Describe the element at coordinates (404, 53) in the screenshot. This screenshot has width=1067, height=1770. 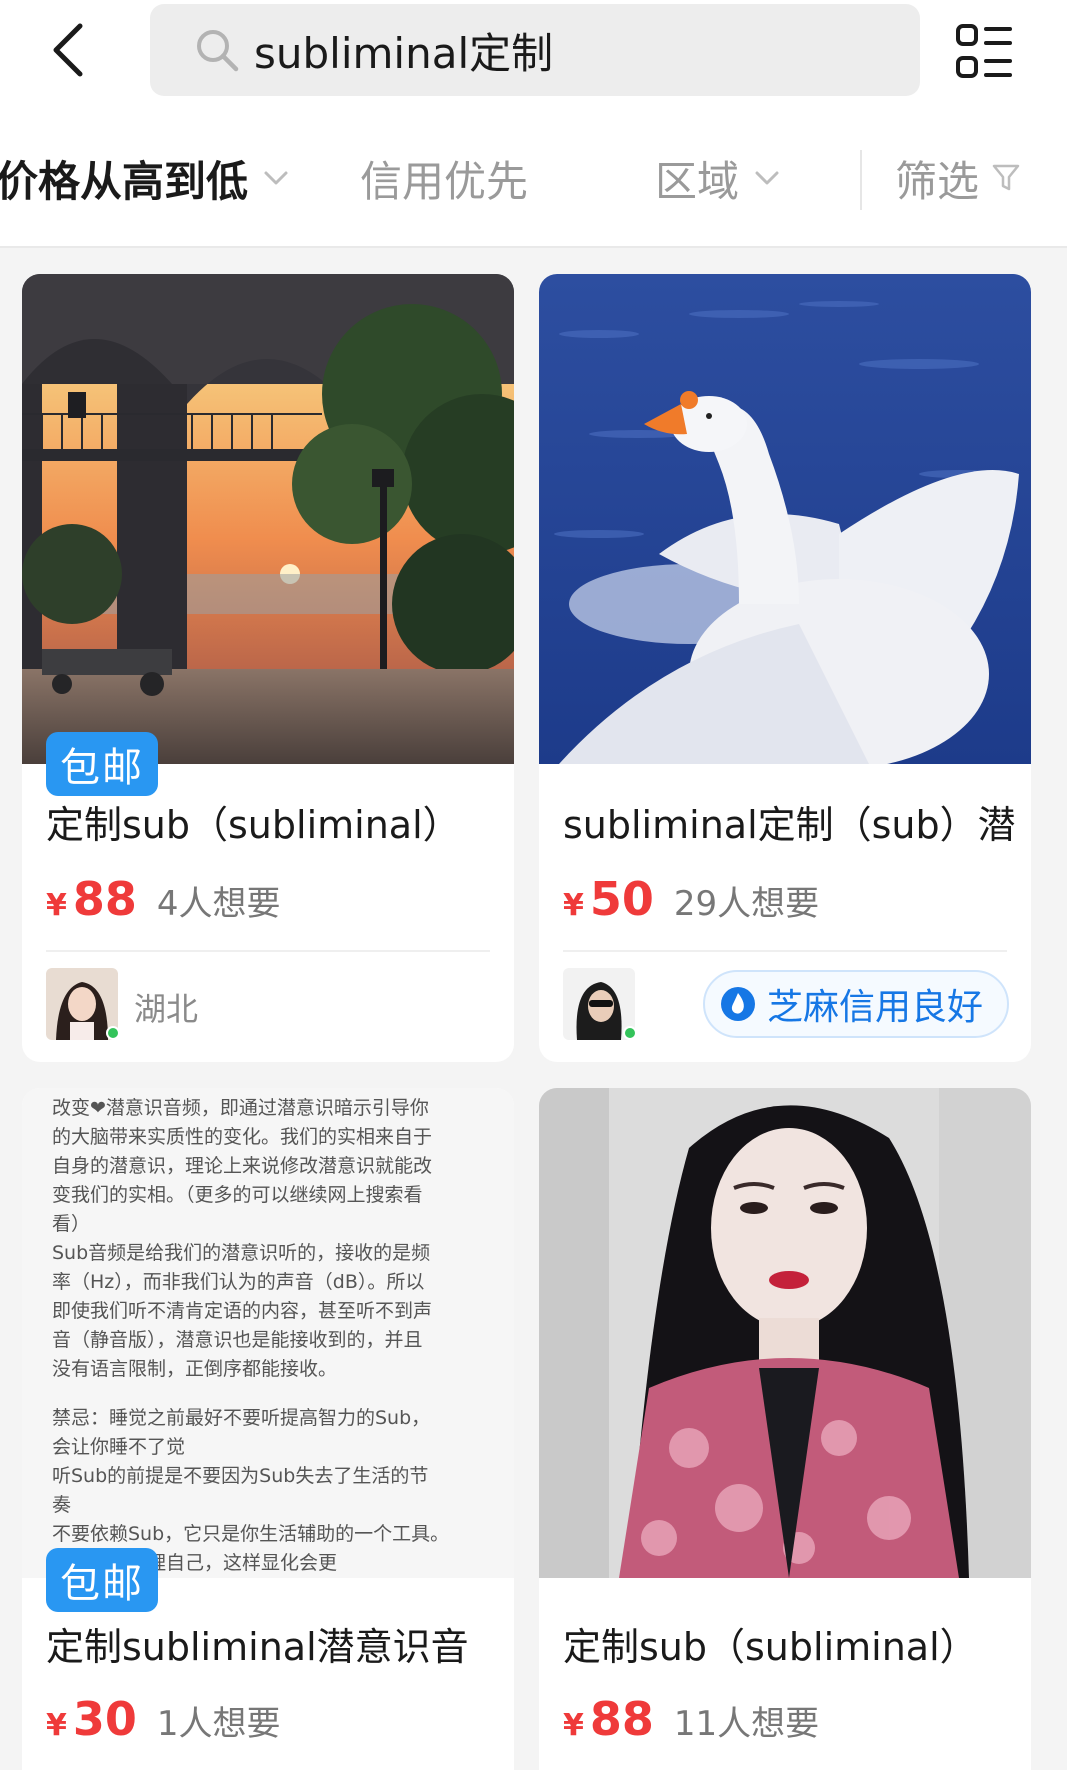
I see `search-query: subliminal定制` at that location.